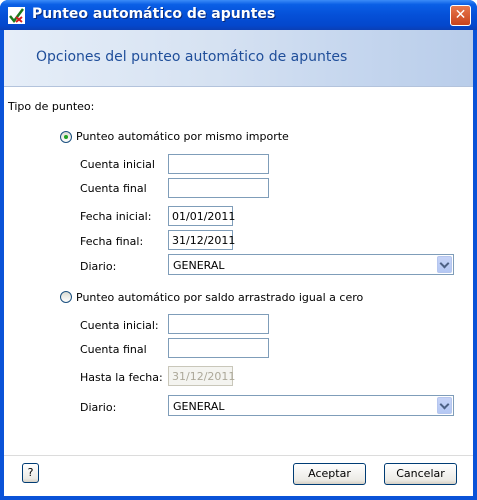 Image resolution: width=477 pixels, height=500 pixels. I want to click on hasta-fecha-input: 31/12/2011, so click(201, 376).